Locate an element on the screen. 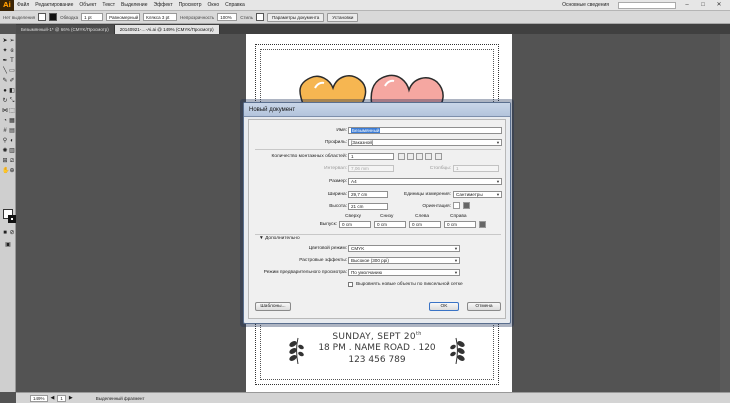  brush-definition: Клякса 3 pt is located at coordinates (160, 17).